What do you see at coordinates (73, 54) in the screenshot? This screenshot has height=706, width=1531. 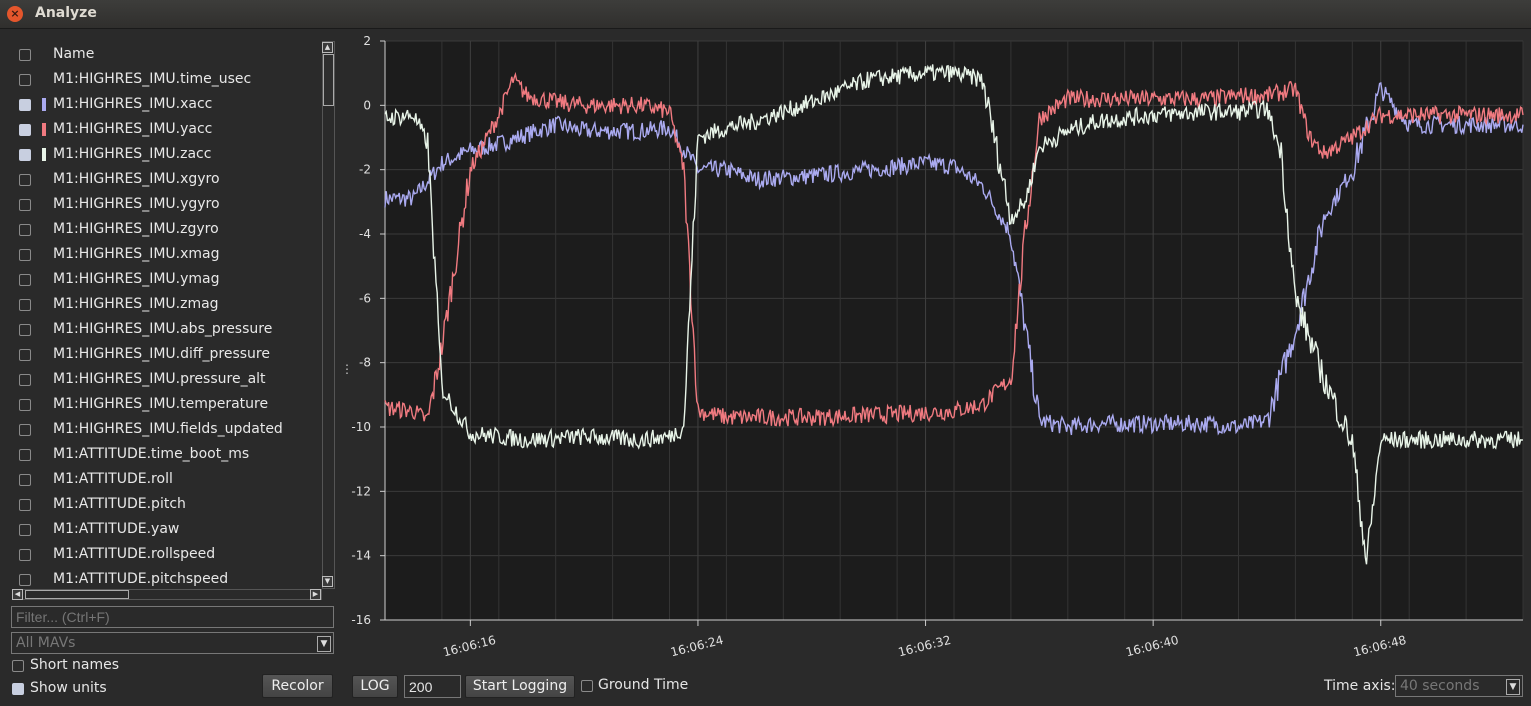 I see `name-column-header: Name` at bounding box center [73, 54].